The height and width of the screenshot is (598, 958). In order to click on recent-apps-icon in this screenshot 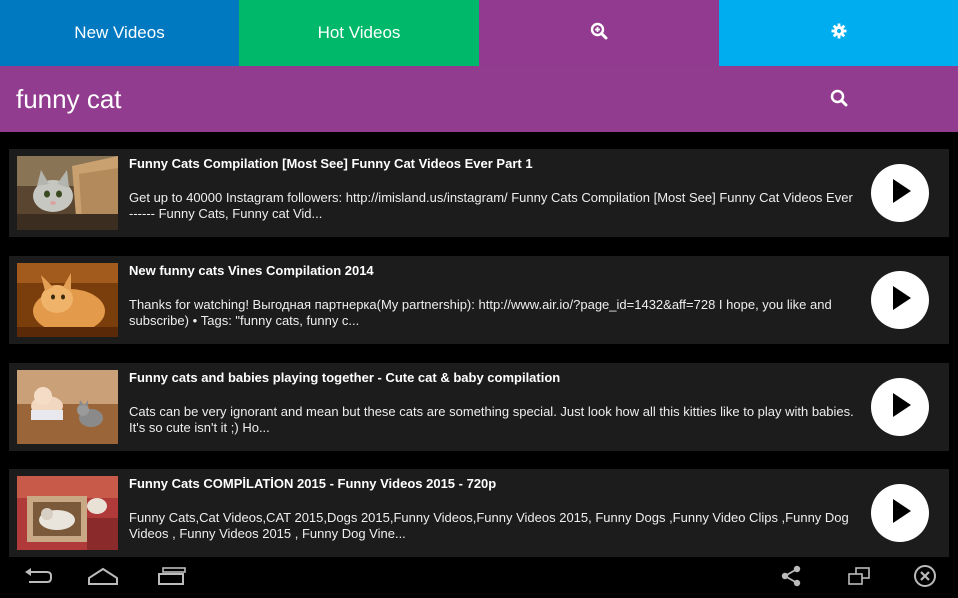, I will do `click(171, 578)`.